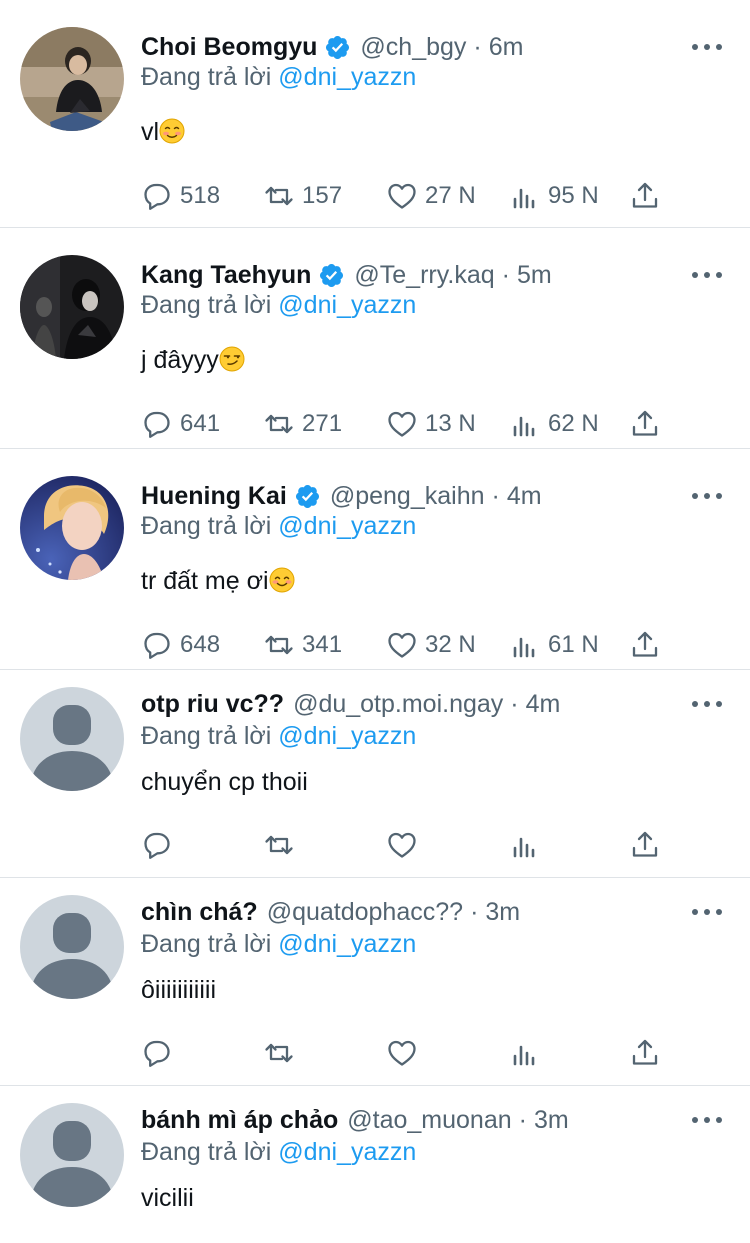  Describe the element at coordinates (398, 704) in the screenshot. I see `user-handle: @du_otp.moi.ngay` at that location.